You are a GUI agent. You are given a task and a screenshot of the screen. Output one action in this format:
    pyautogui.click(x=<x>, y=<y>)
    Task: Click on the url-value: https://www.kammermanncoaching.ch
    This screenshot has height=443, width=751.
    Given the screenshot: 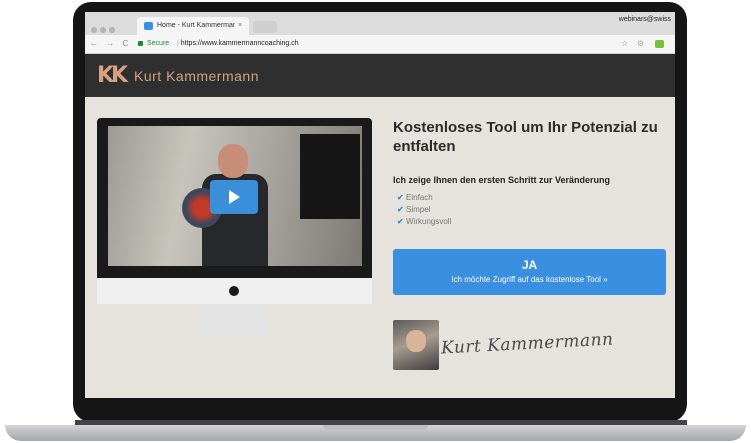 What is the action you would take?
    pyautogui.click(x=240, y=43)
    